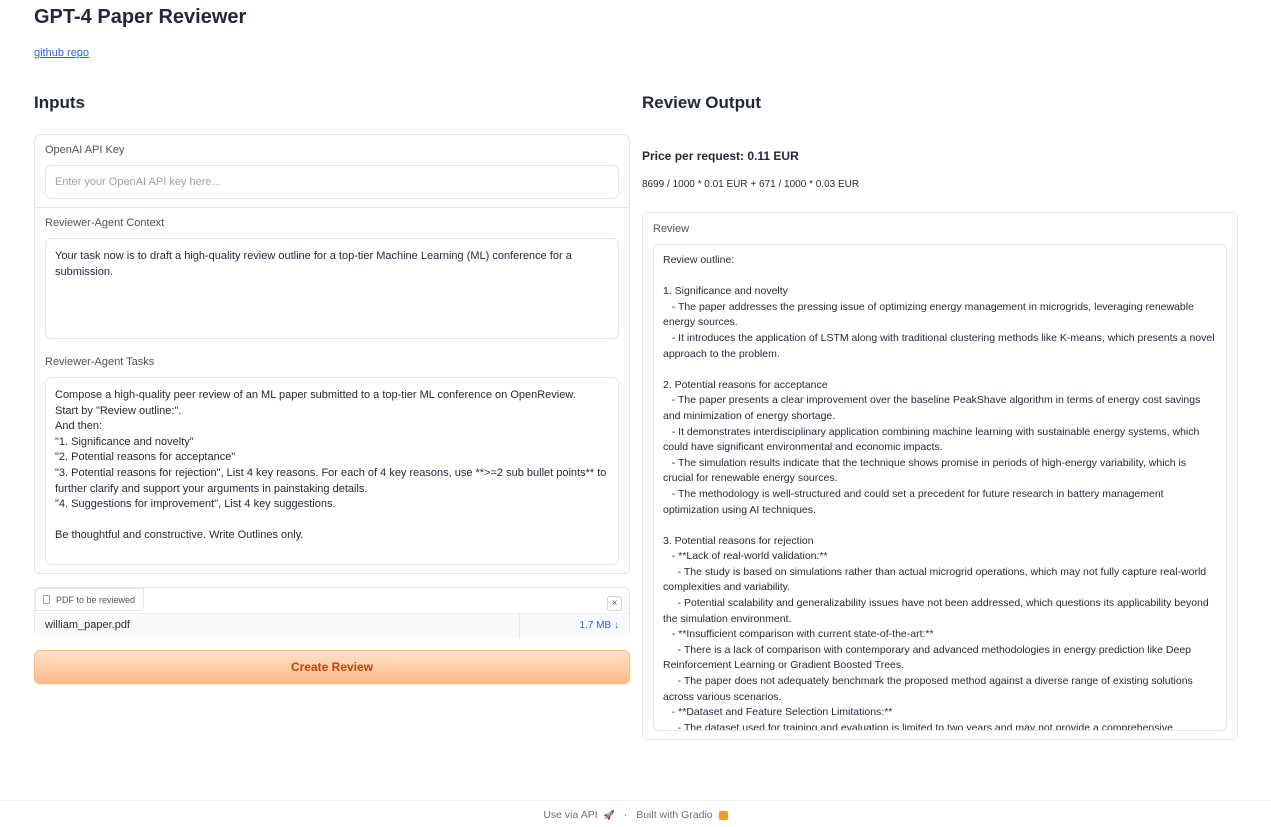 This screenshot has width=1271, height=827. Describe the element at coordinates (87, 625) in the screenshot. I see `file-name: william_paper.pdf` at that location.